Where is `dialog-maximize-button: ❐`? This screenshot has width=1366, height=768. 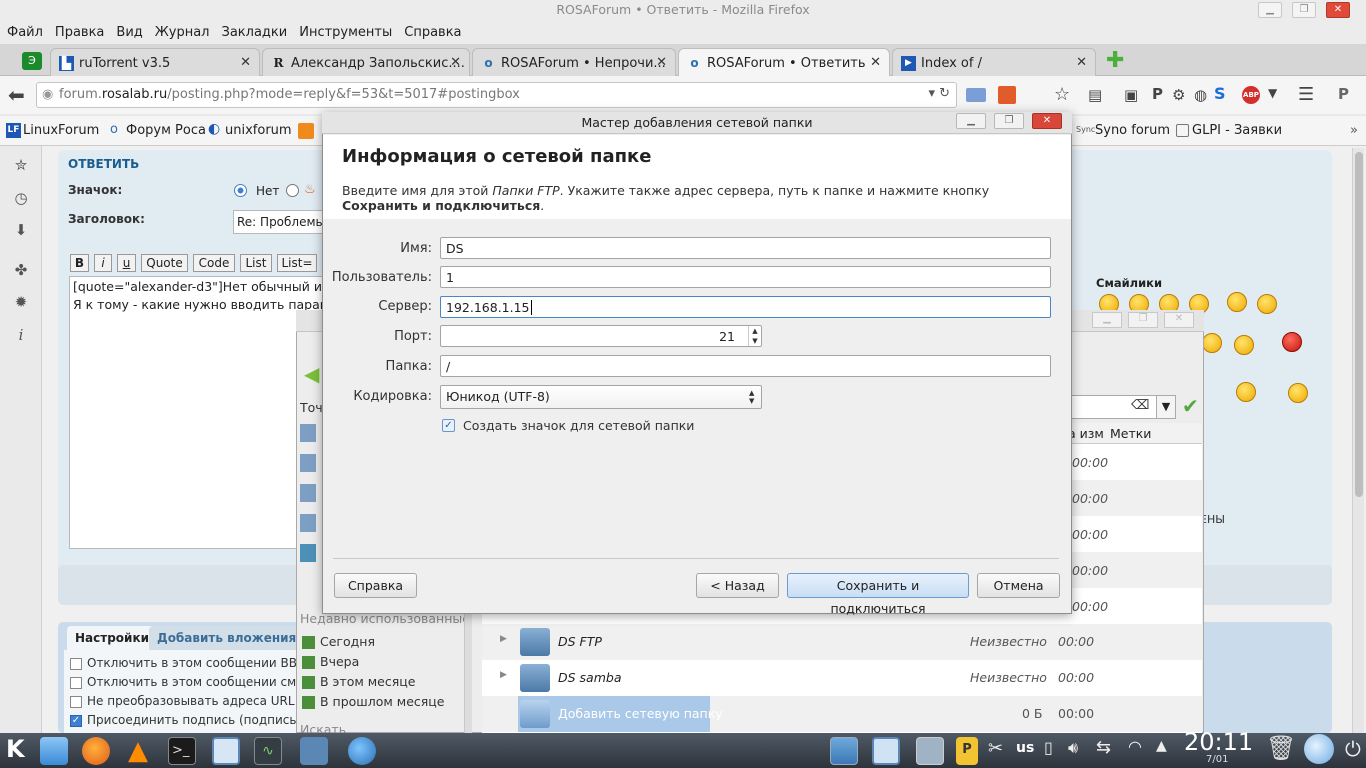 dialog-maximize-button: ❐ is located at coordinates (1009, 121).